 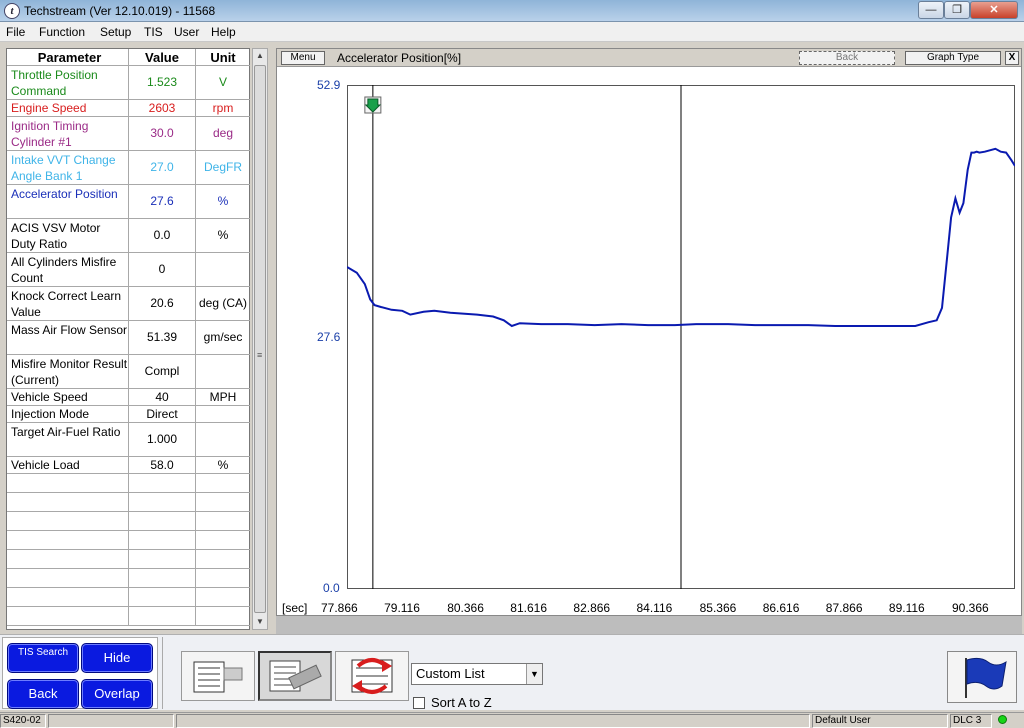 What do you see at coordinates (957, 10) in the screenshot?
I see `maximize-button: ❐` at bounding box center [957, 10].